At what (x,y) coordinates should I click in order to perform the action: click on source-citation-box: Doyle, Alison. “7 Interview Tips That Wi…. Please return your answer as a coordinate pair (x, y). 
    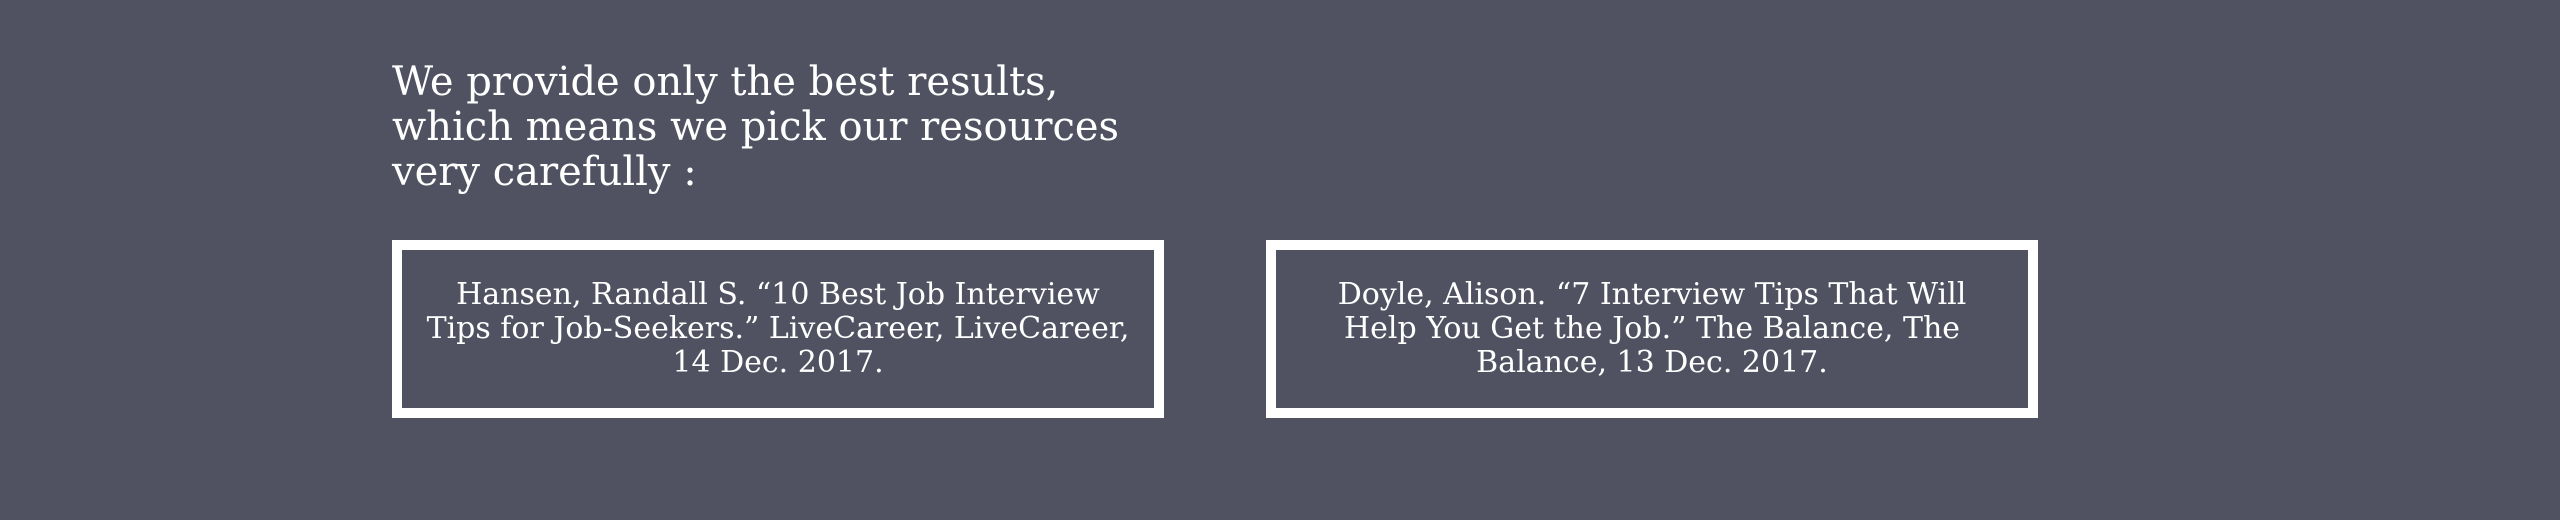
    Looking at the image, I should click on (1652, 329).